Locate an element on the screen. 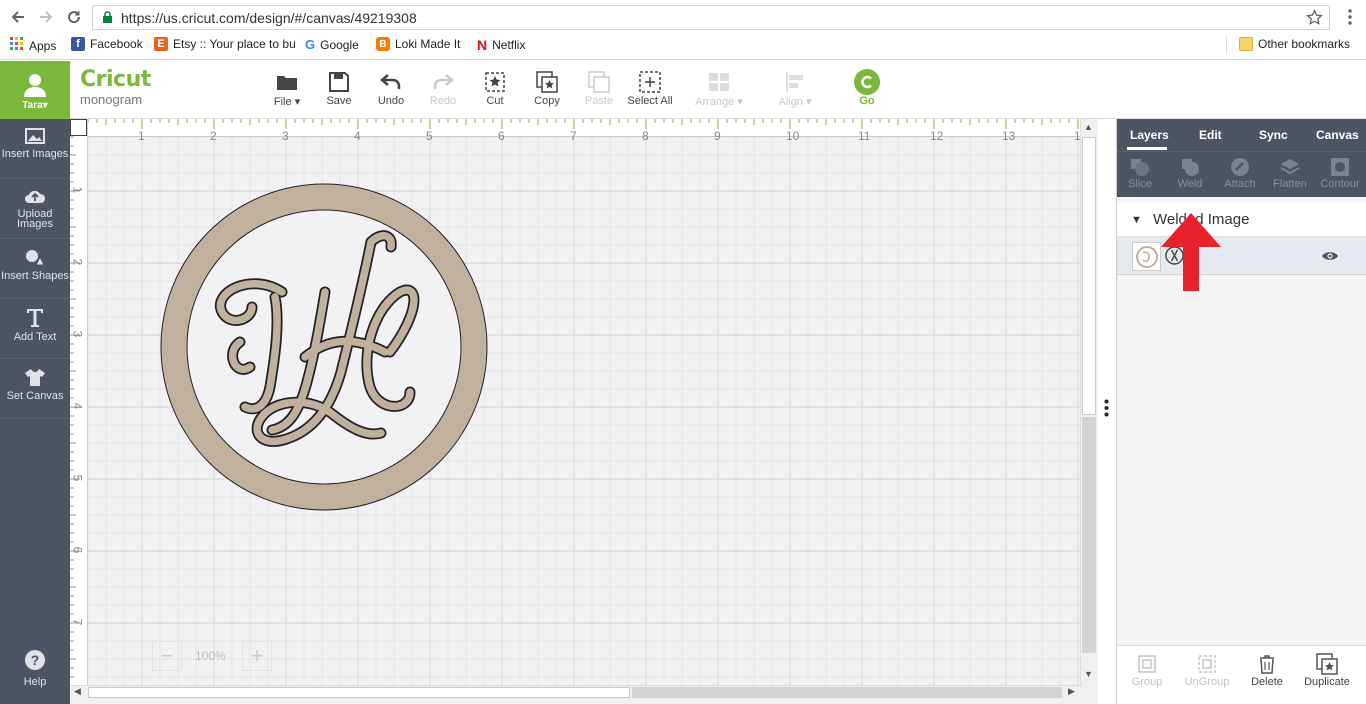  blogger-icon: B is located at coordinates (383, 44).